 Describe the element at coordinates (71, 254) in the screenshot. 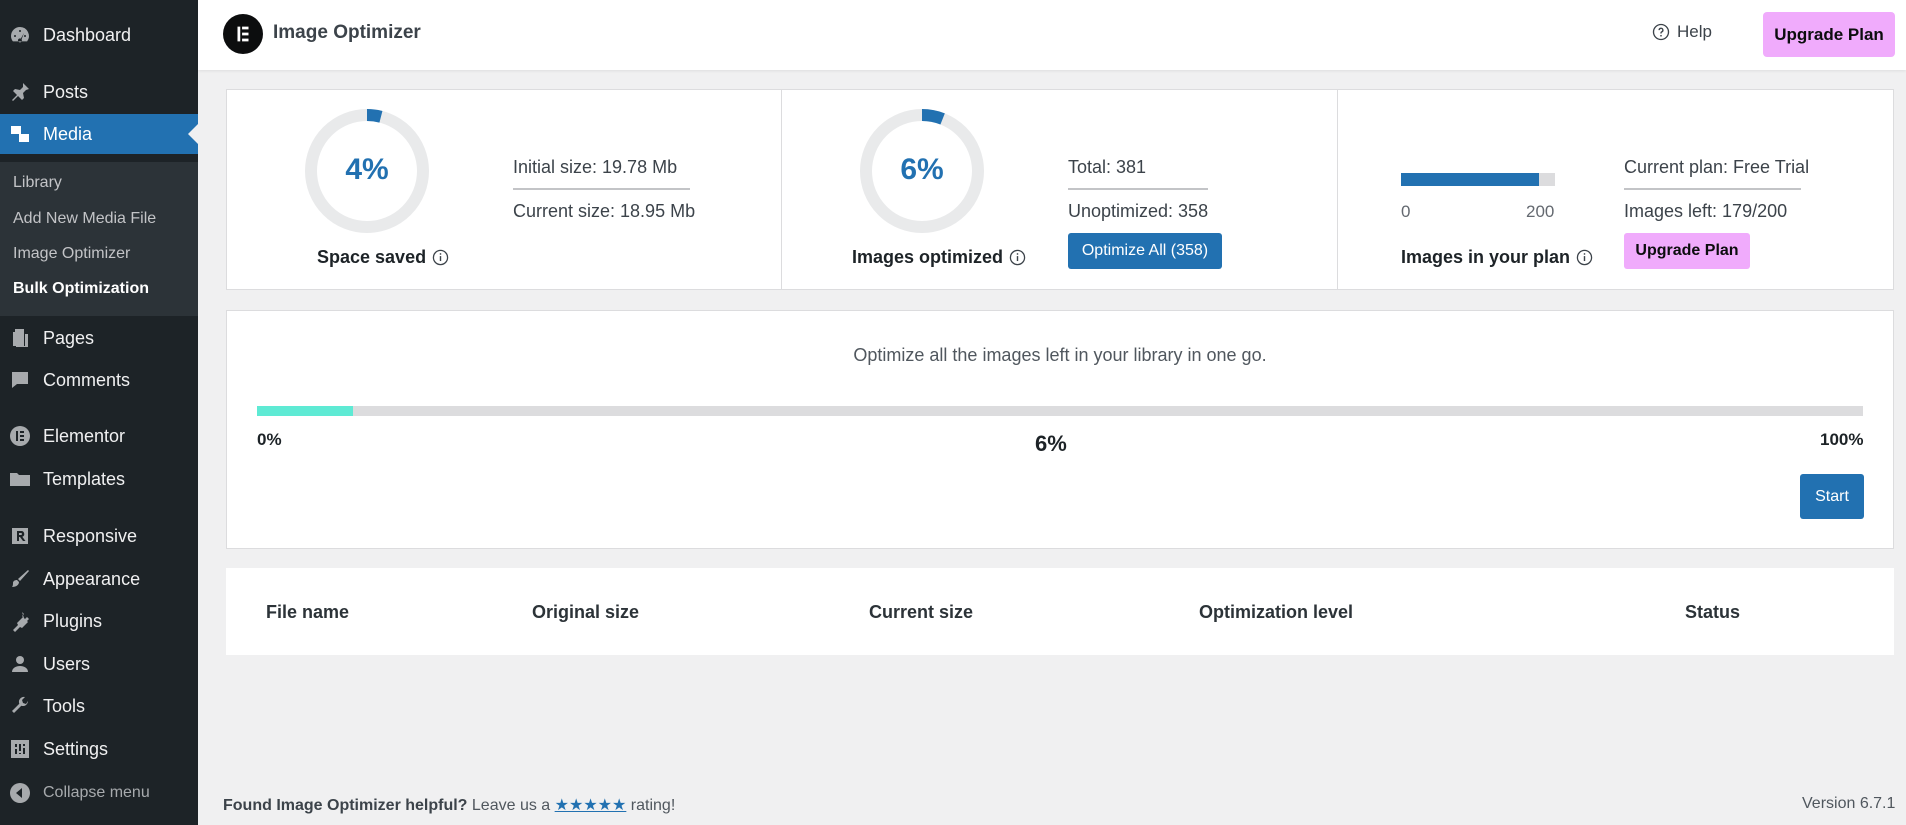

I see `submenu-image-optimizer: Image Optimizer` at that location.